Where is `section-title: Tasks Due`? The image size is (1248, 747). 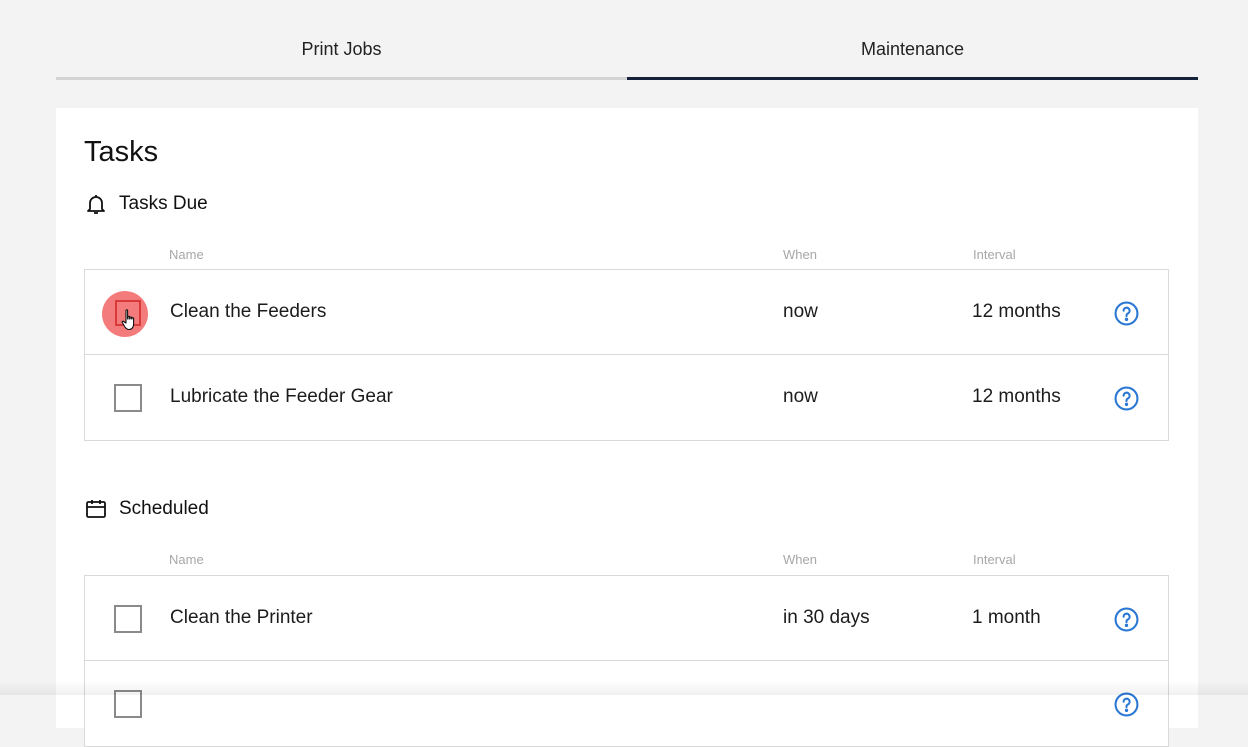 section-title: Tasks Due is located at coordinates (163, 203).